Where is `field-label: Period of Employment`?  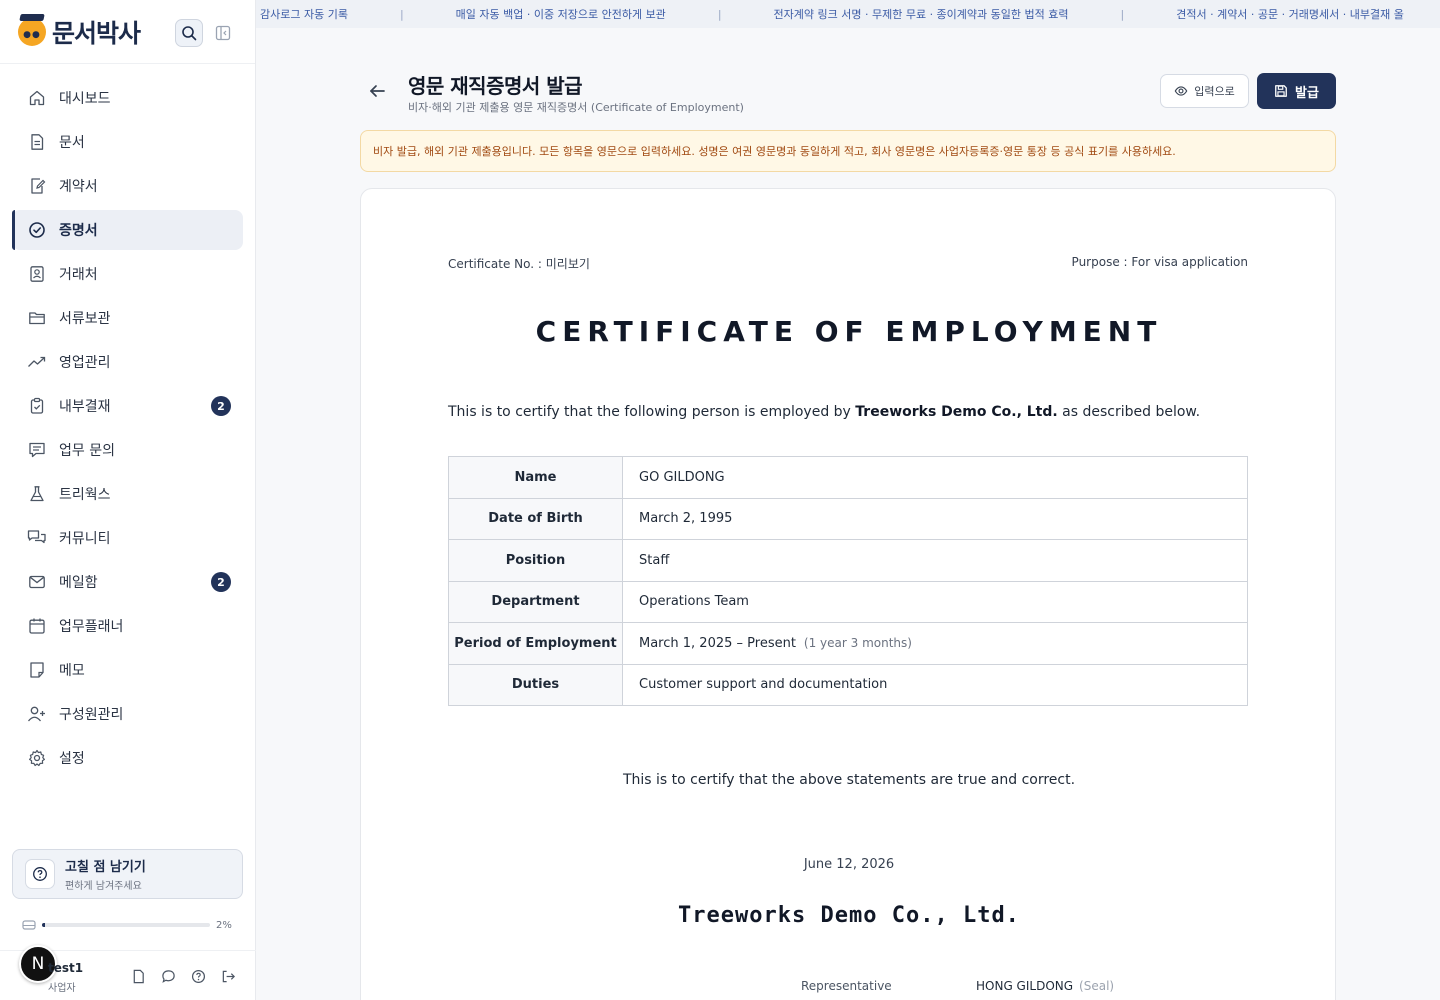
field-label: Period of Employment is located at coordinates (535, 643).